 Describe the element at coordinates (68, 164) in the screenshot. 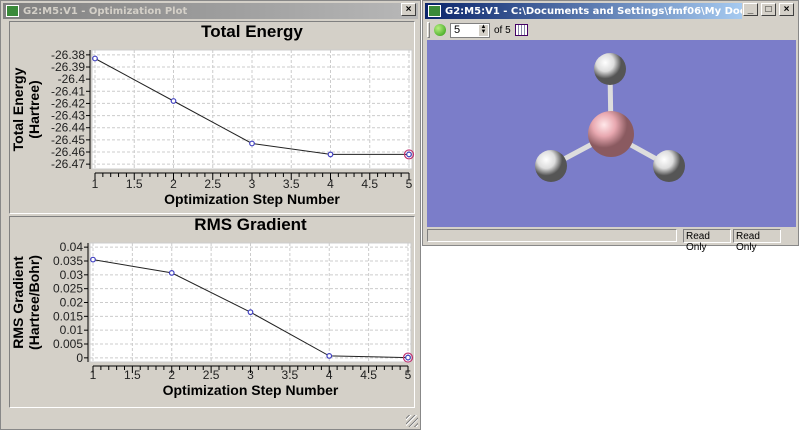

I see `energy-y-tick-label: -26.47` at that location.